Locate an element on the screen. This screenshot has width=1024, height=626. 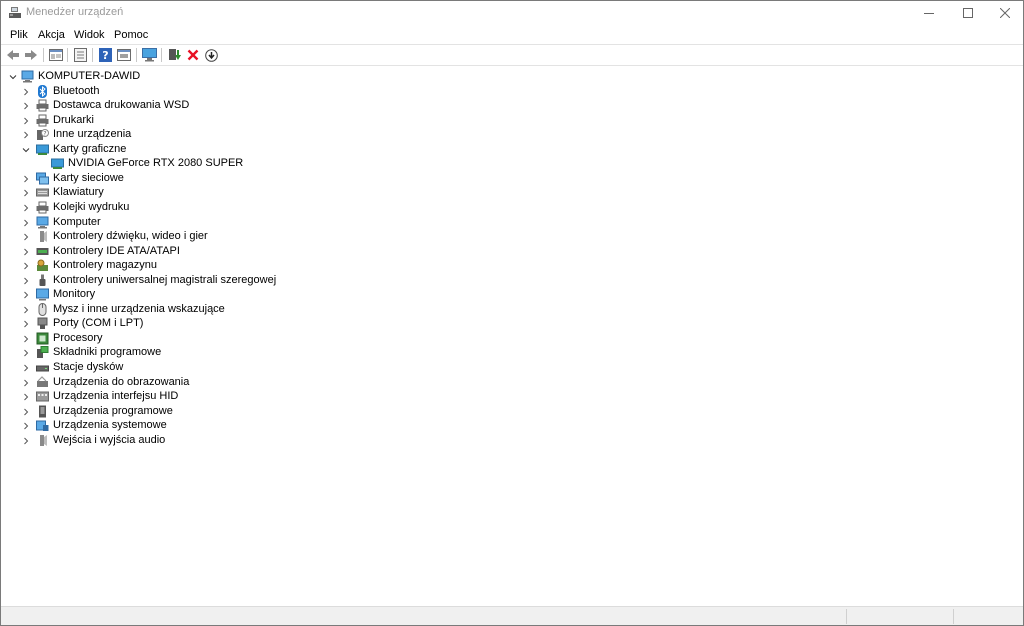
tree-category: Stacje dysków is located at coordinates (201, 367).